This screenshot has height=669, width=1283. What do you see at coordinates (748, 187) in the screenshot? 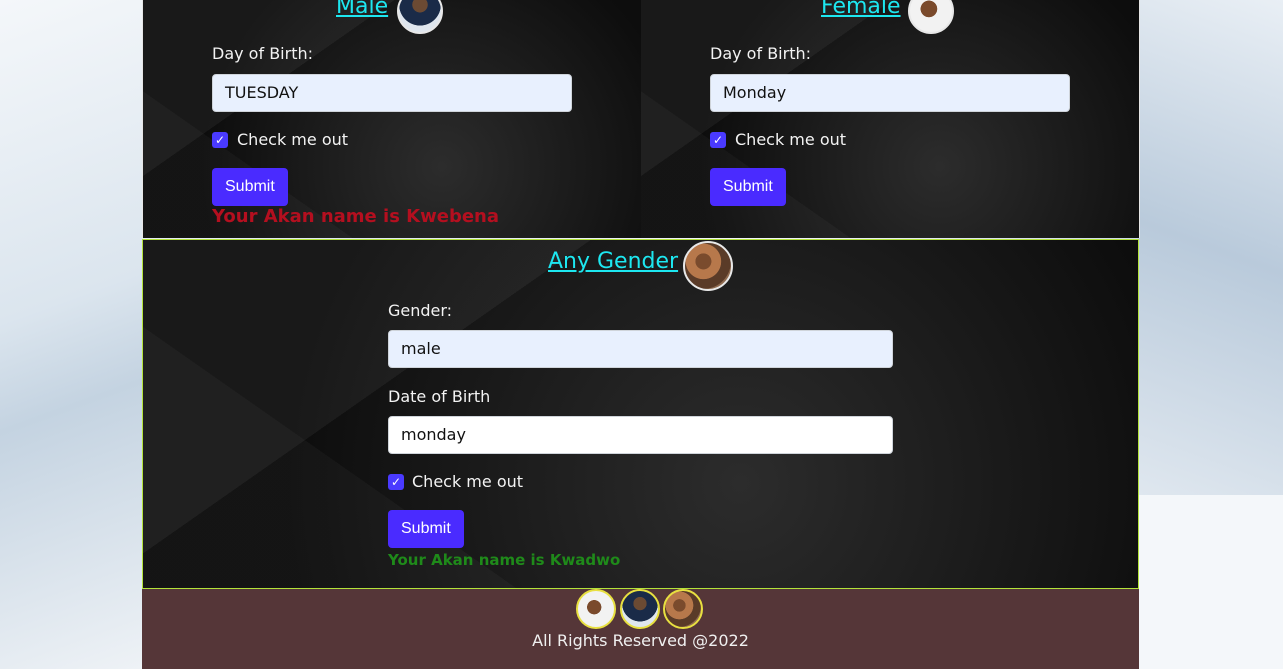
I see `female-submit-button: Submit` at bounding box center [748, 187].